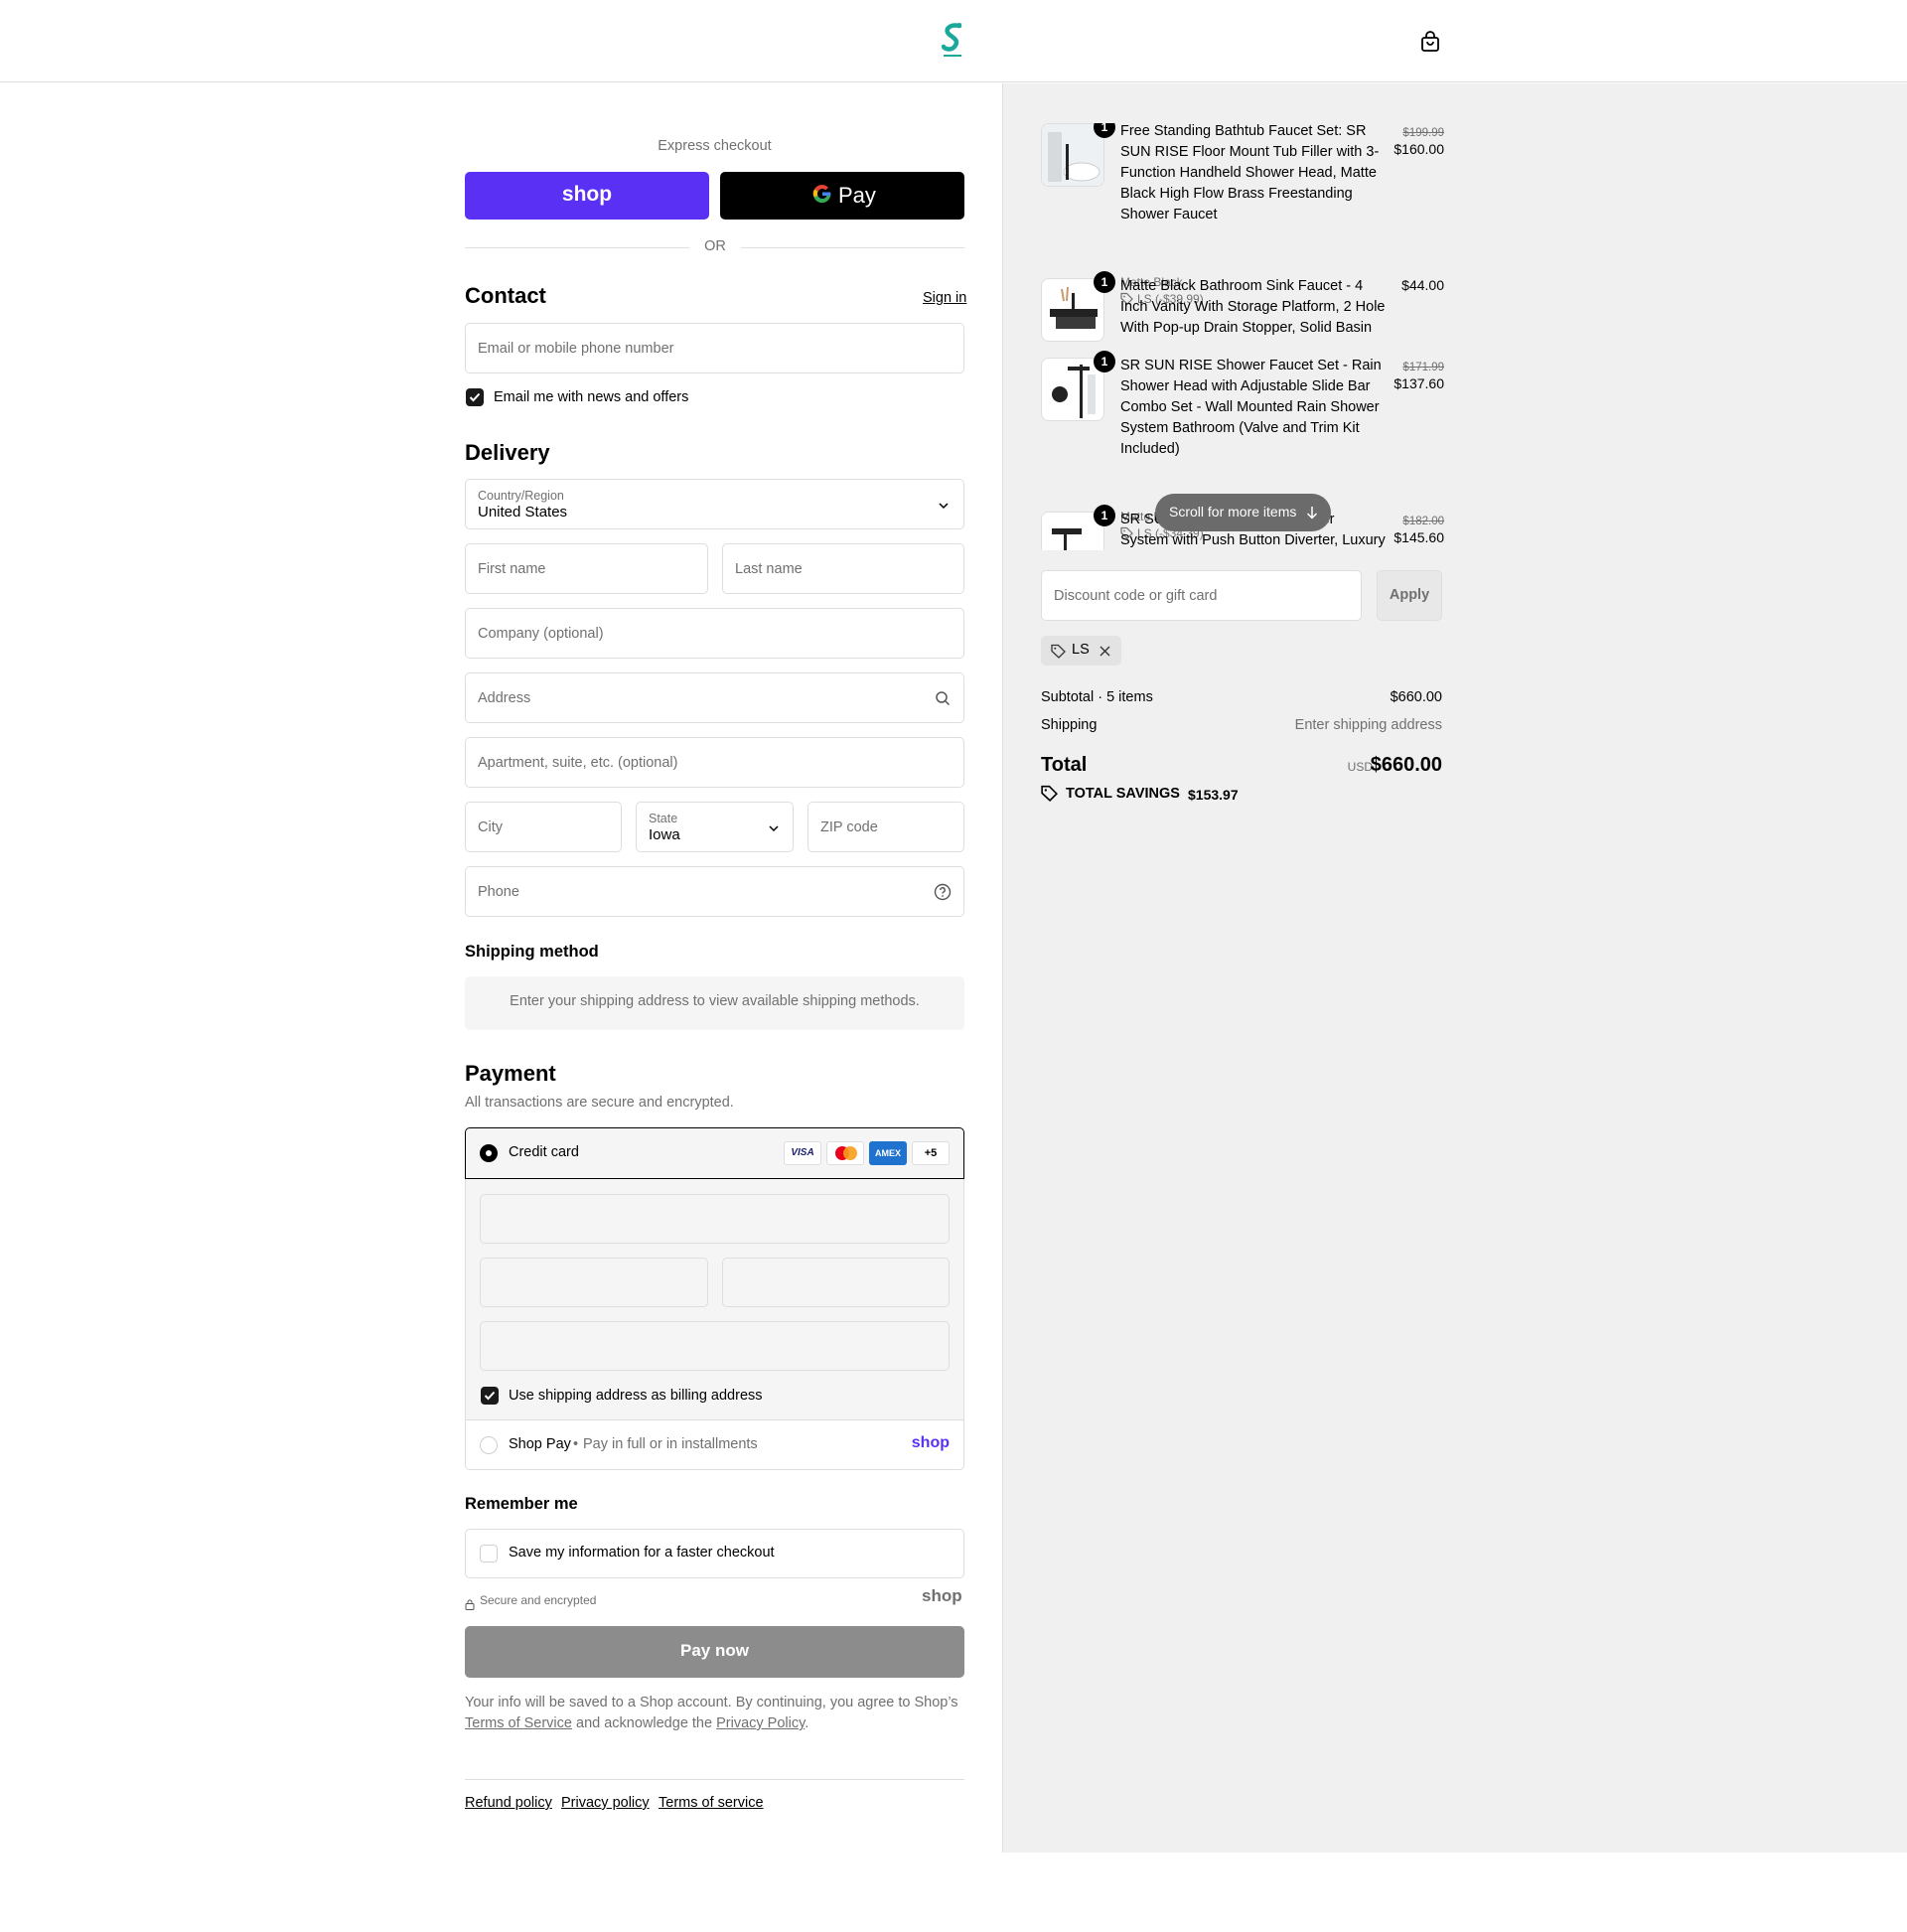  I want to click on news-checkbox, so click(475, 397).